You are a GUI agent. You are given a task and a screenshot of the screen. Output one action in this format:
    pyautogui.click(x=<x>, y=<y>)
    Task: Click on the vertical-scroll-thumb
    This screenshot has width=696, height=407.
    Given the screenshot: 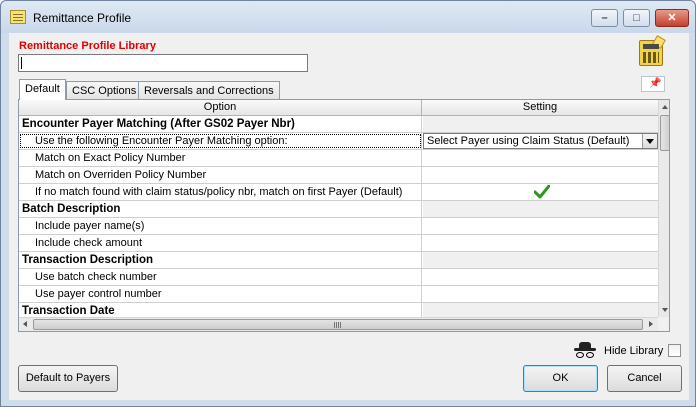 What is the action you would take?
    pyautogui.click(x=664, y=133)
    